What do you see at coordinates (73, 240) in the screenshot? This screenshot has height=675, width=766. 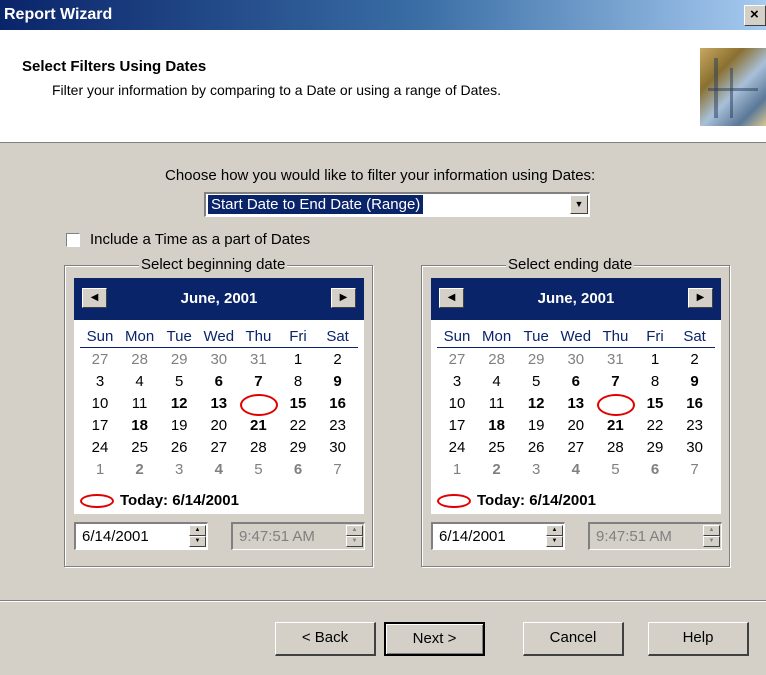 I see `include-time-checkbox` at bounding box center [73, 240].